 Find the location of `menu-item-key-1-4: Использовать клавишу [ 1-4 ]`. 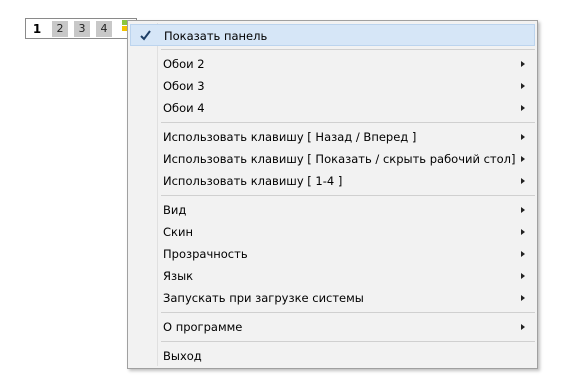

menu-item-key-1-4: Использовать клавишу [ 1-4 ] is located at coordinates (332, 181).